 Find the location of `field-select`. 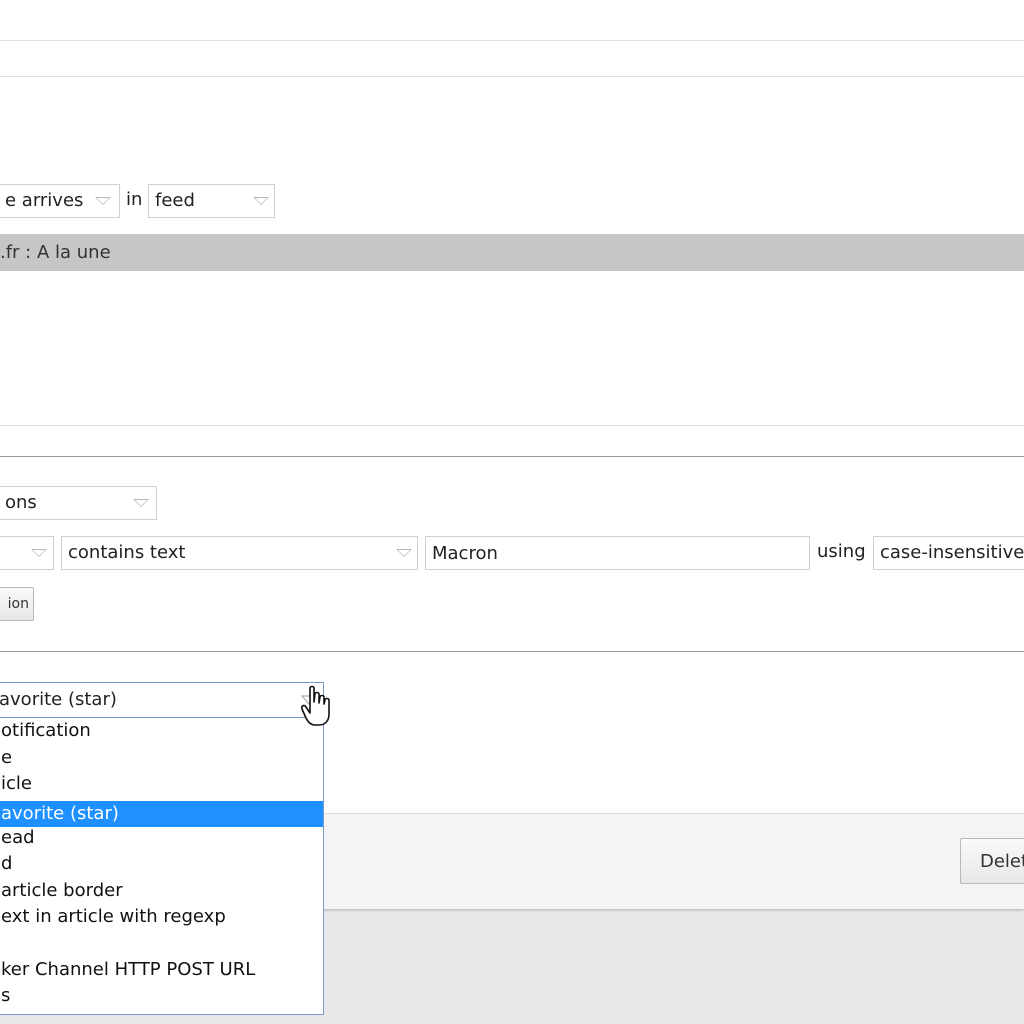

field-select is located at coordinates (27, 553).